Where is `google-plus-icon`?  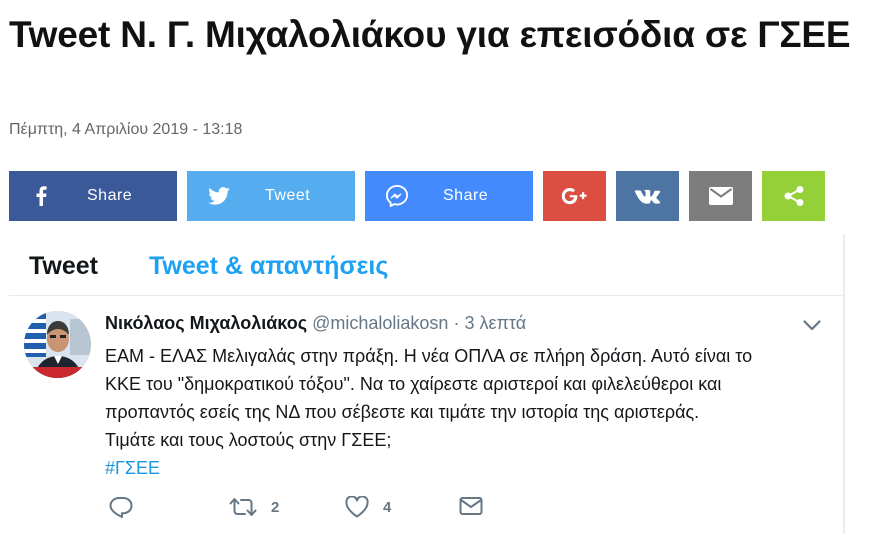 google-plus-icon is located at coordinates (575, 196).